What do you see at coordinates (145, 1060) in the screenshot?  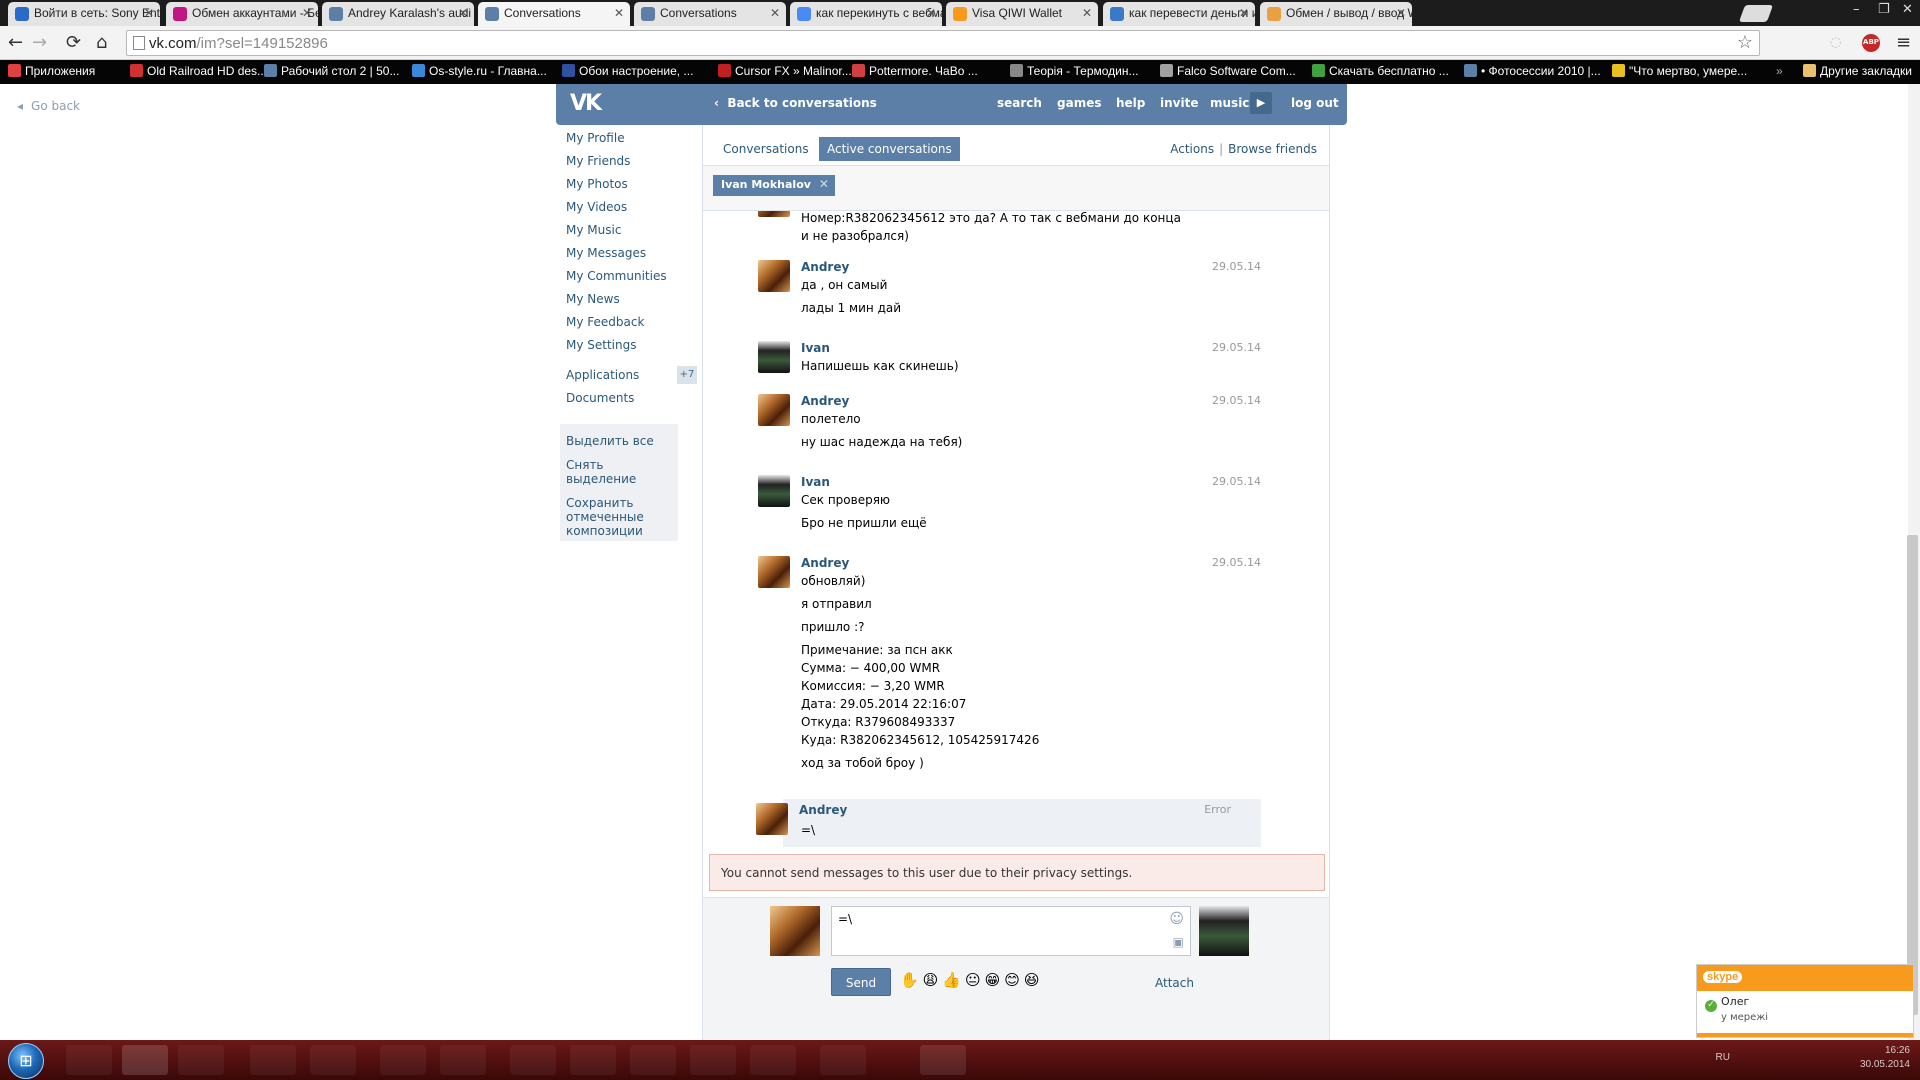 I see `taskbar-app-chrome-icon` at bounding box center [145, 1060].